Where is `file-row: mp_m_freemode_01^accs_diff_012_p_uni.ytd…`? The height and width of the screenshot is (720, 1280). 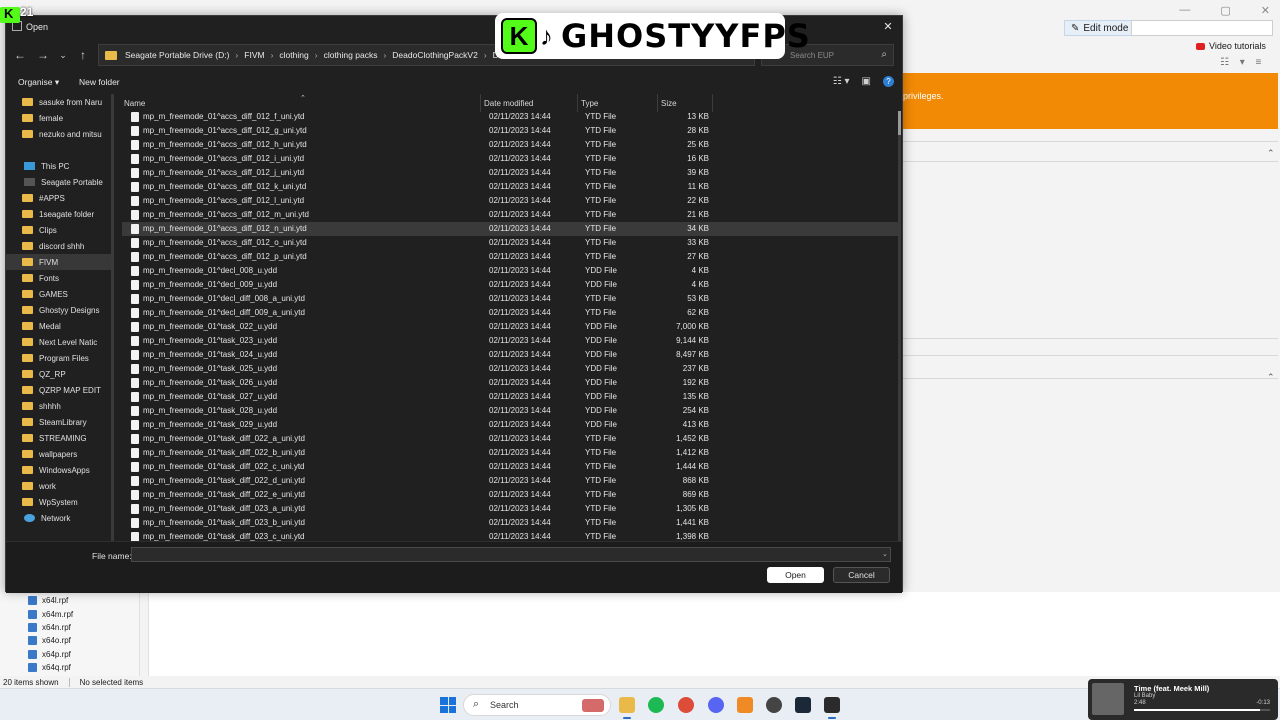
file-row: mp_m_freemode_01^accs_diff_012_p_uni.ytd… is located at coordinates (510, 257).